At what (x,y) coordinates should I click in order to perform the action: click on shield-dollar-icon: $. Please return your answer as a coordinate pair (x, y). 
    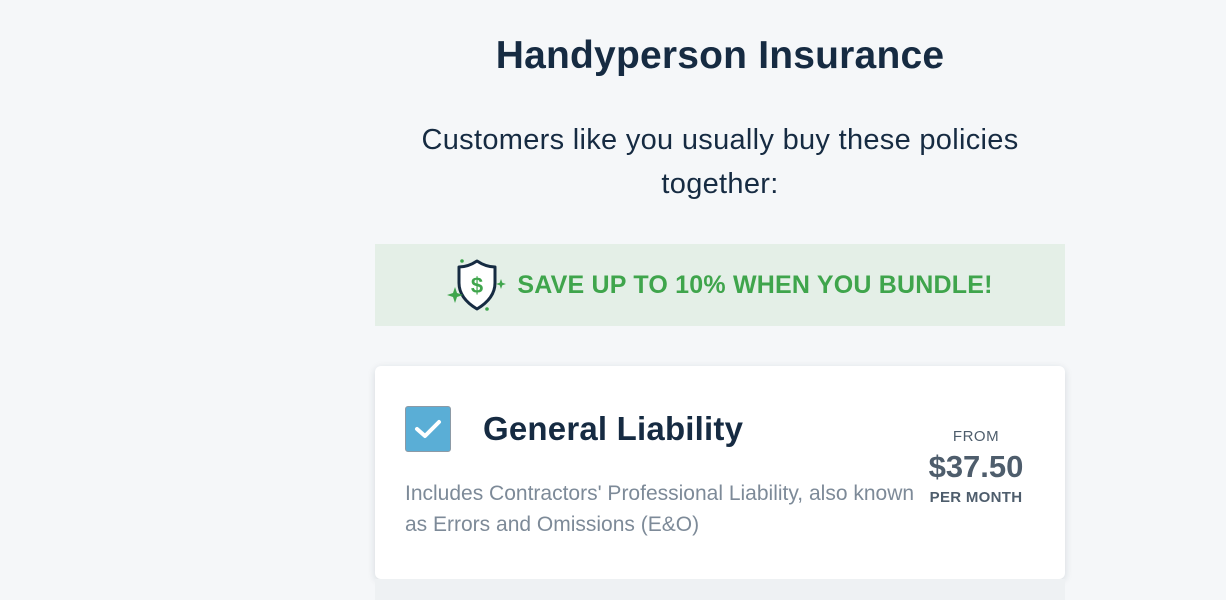
    Looking at the image, I should click on (477, 285).